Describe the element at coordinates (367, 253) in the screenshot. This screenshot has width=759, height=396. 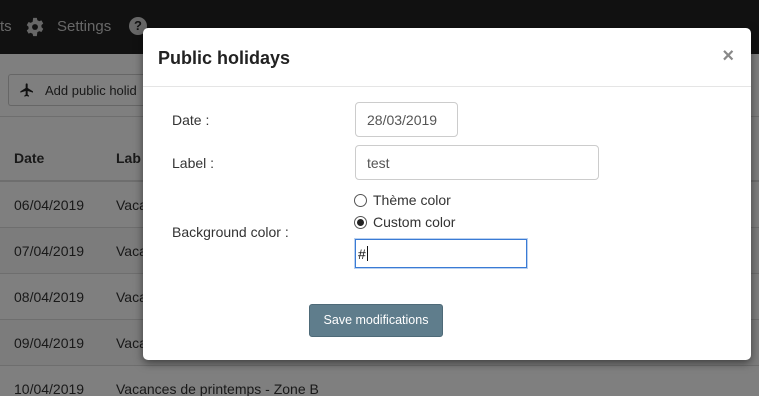
I see `text-caret` at that location.